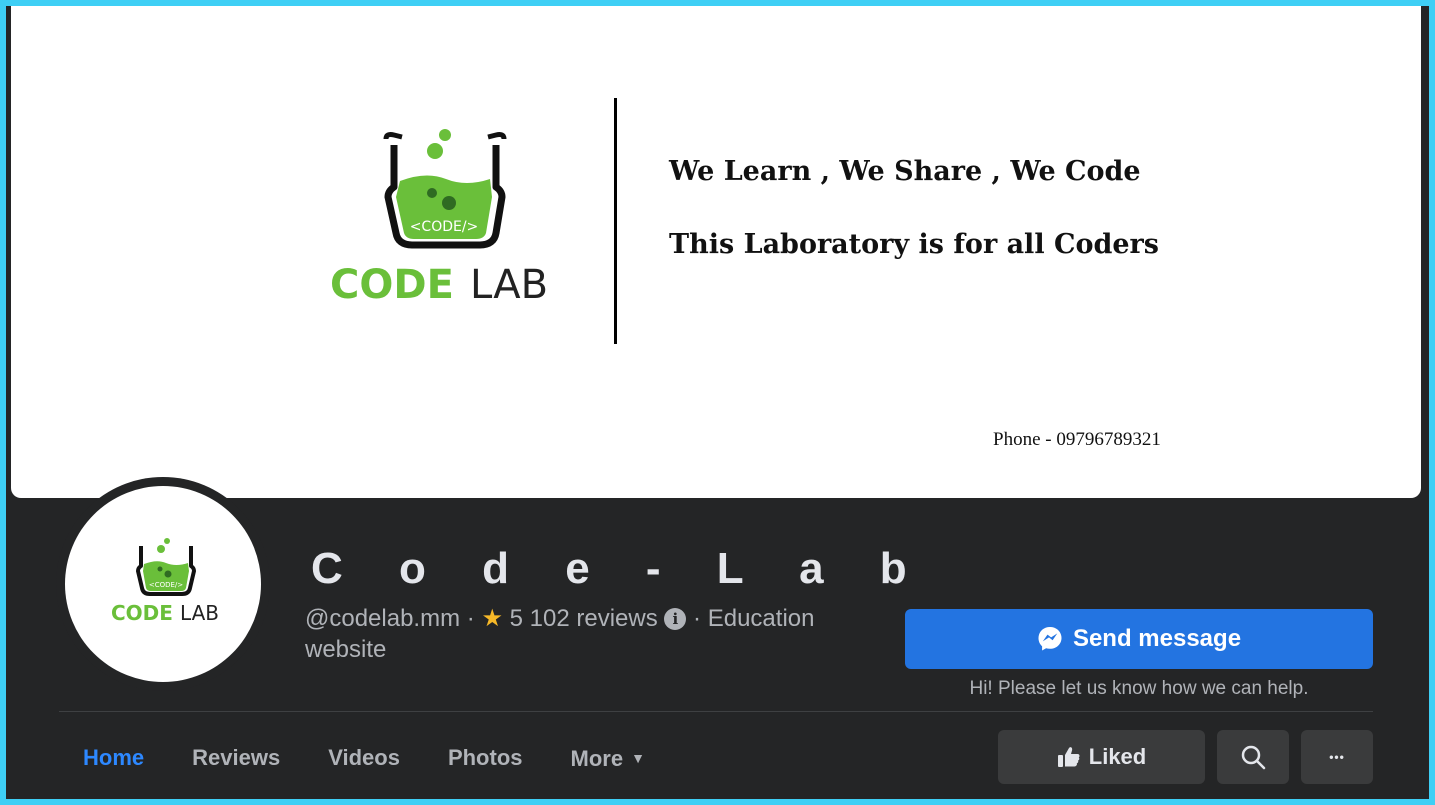 Image resolution: width=1435 pixels, height=805 pixels. What do you see at coordinates (914, 244) in the screenshot?
I see `cover-tagline-2: This Laboratory is for all Coders` at bounding box center [914, 244].